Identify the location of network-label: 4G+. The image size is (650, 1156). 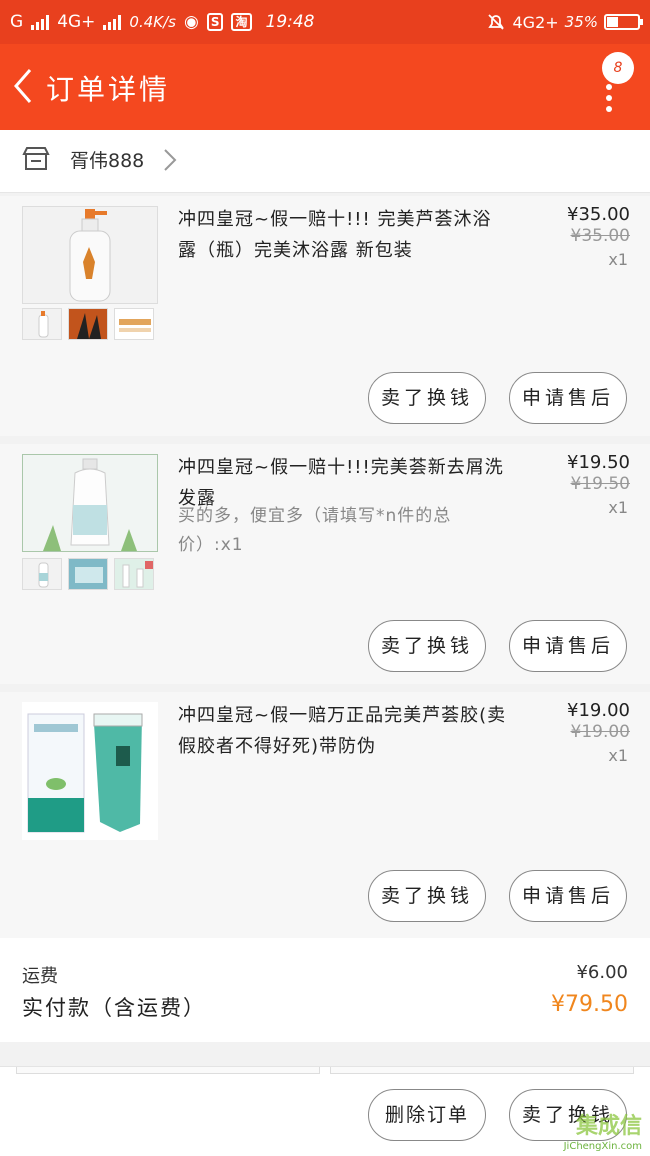
(76, 22).